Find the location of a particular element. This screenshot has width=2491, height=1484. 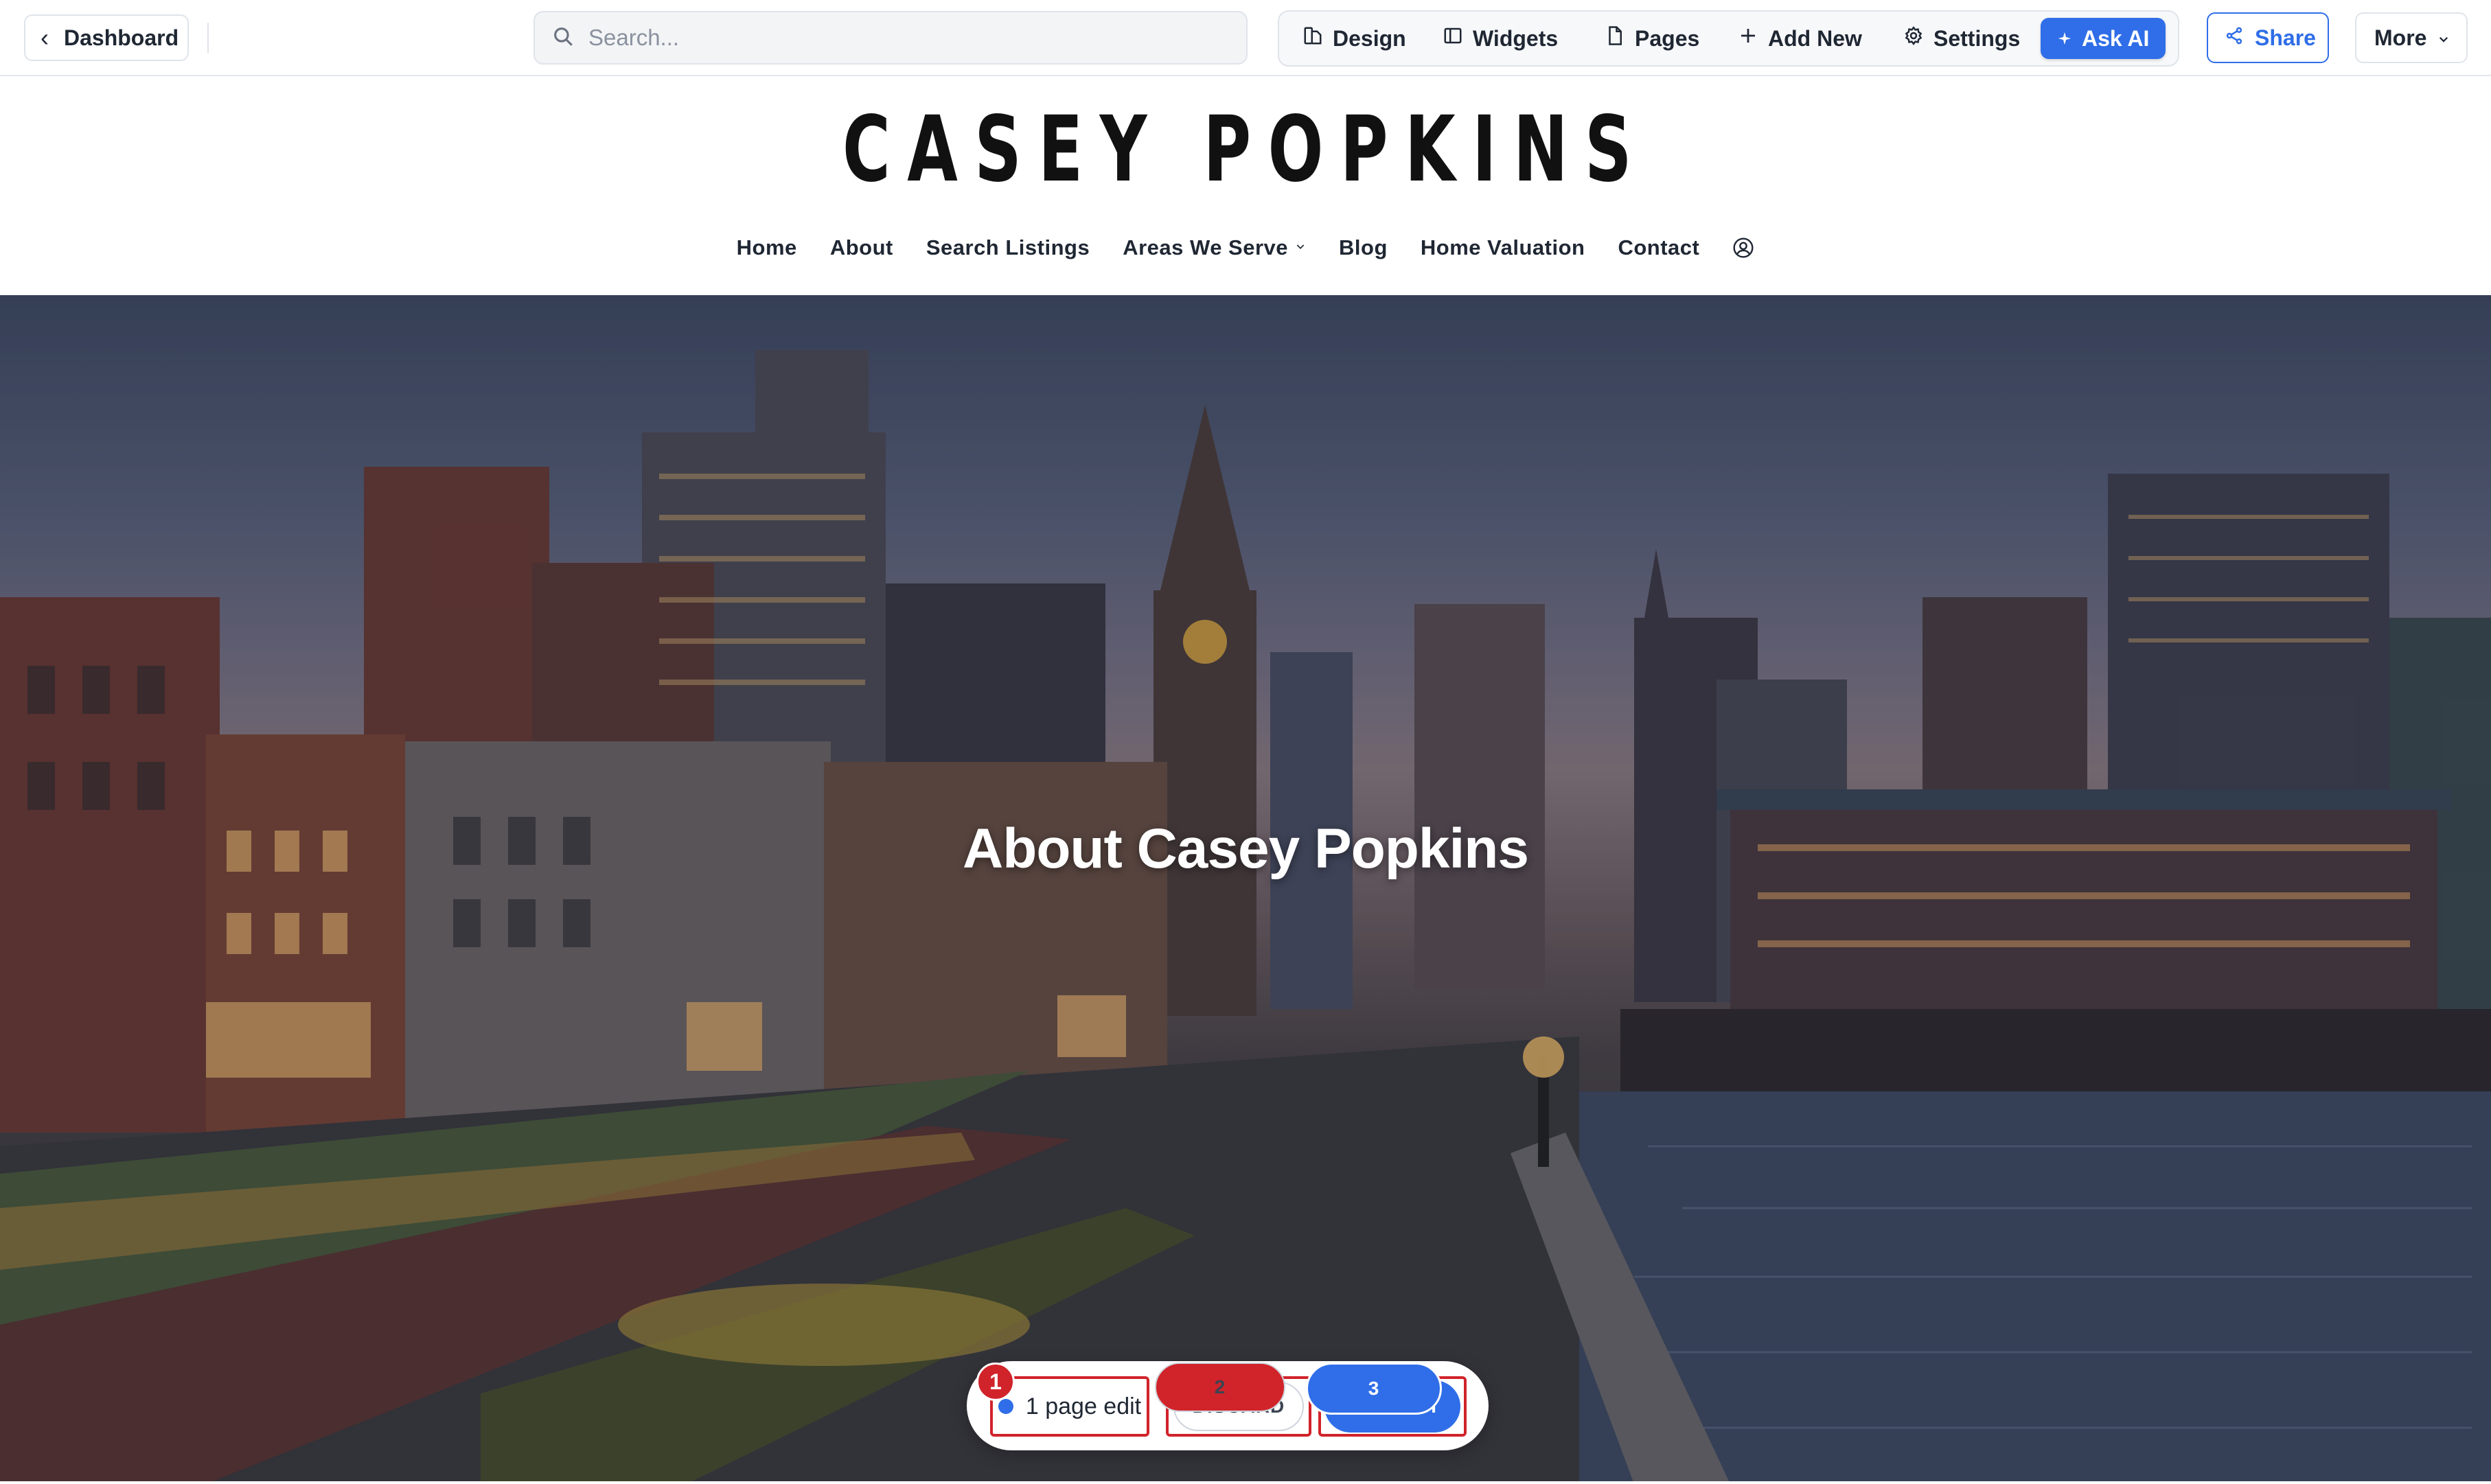

page-edits-indicator: 1 1 page edit is located at coordinates (1062, 1400).